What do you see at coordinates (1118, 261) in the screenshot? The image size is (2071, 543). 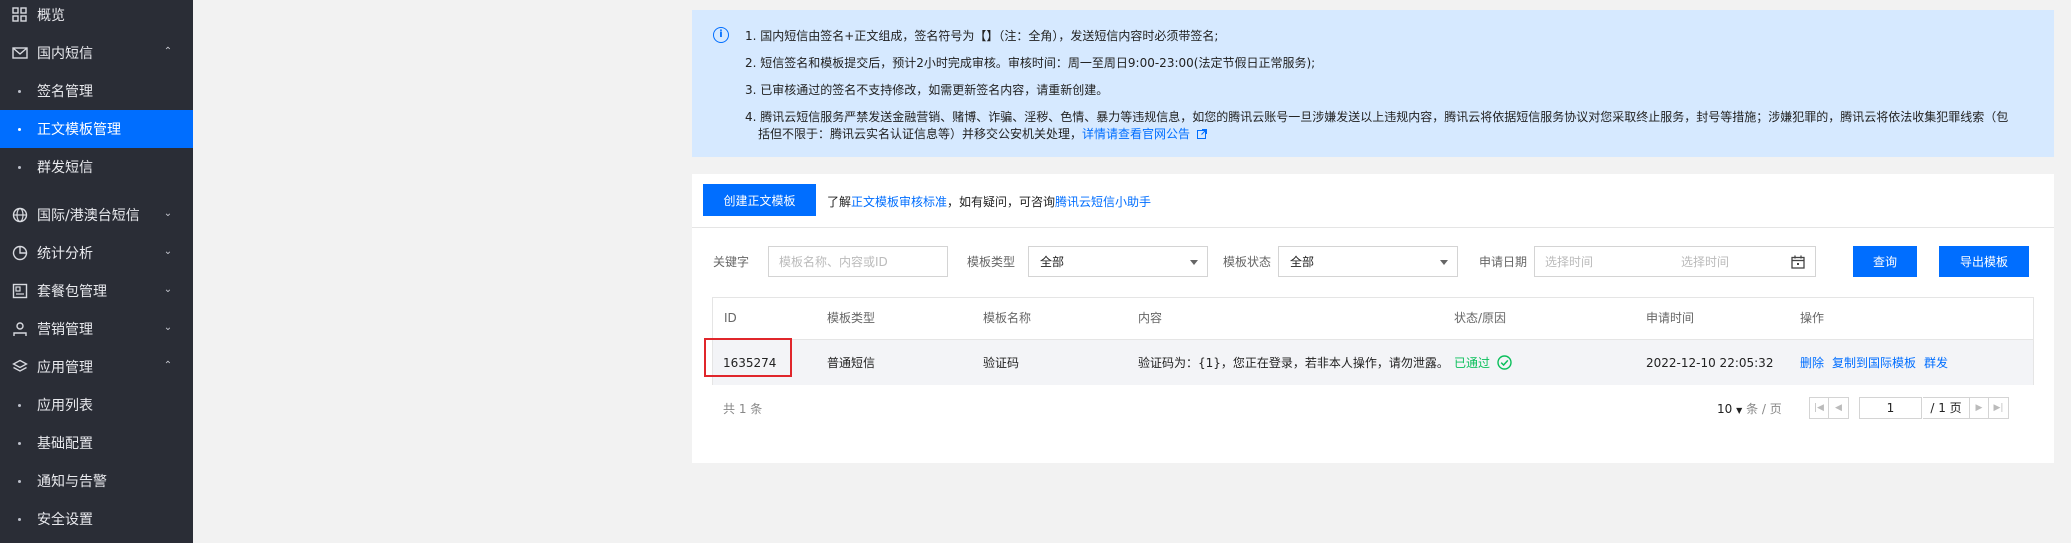 I see `type-select: 全部` at bounding box center [1118, 261].